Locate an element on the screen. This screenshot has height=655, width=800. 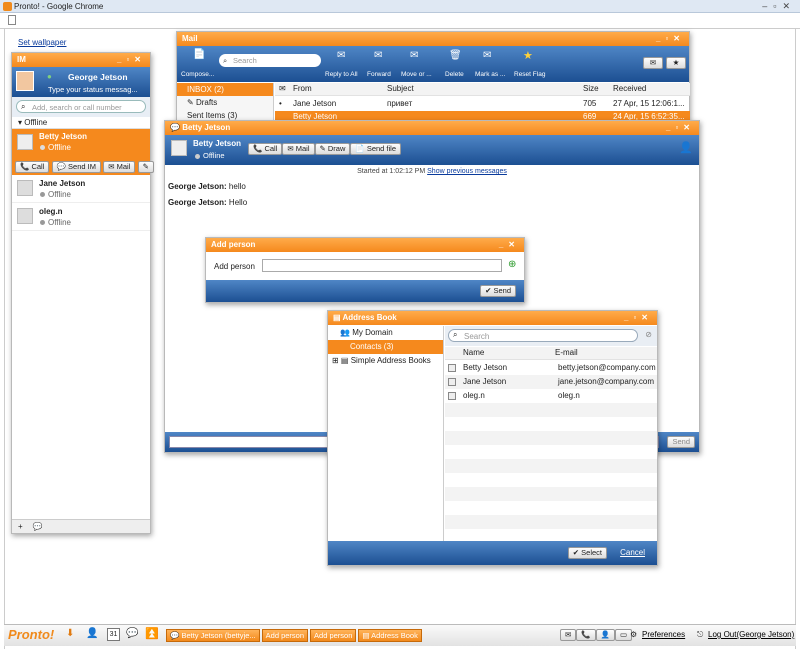
pronto-logo: Pronto! is located at coordinates (31, 634).